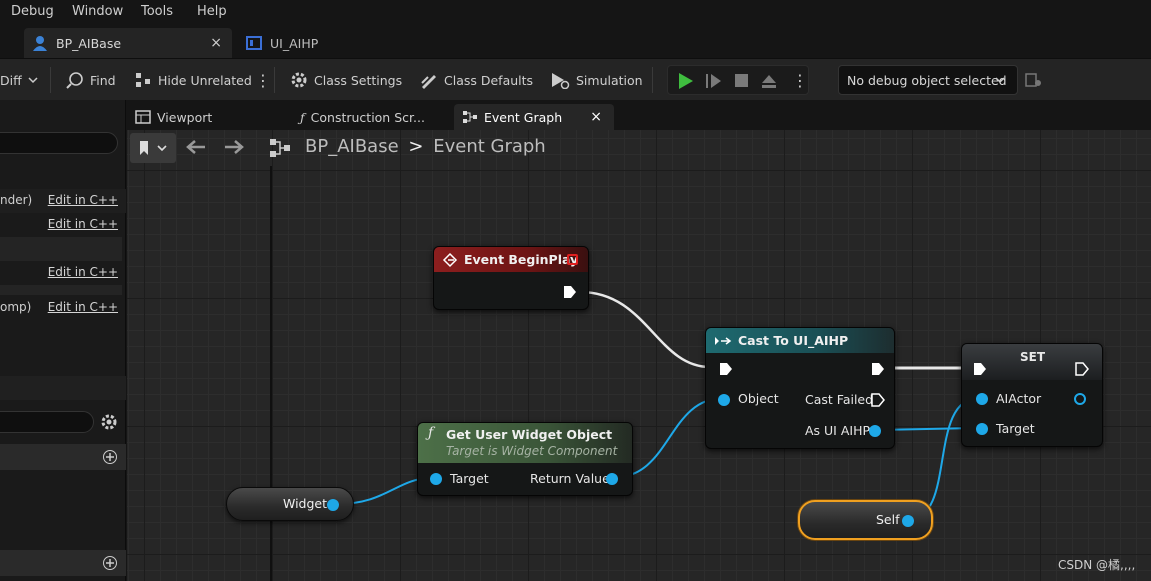 Image resolution: width=1151 pixels, height=581 pixels. Describe the element at coordinates (91, 80) in the screenshot. I see `find-button: Find` at that location.